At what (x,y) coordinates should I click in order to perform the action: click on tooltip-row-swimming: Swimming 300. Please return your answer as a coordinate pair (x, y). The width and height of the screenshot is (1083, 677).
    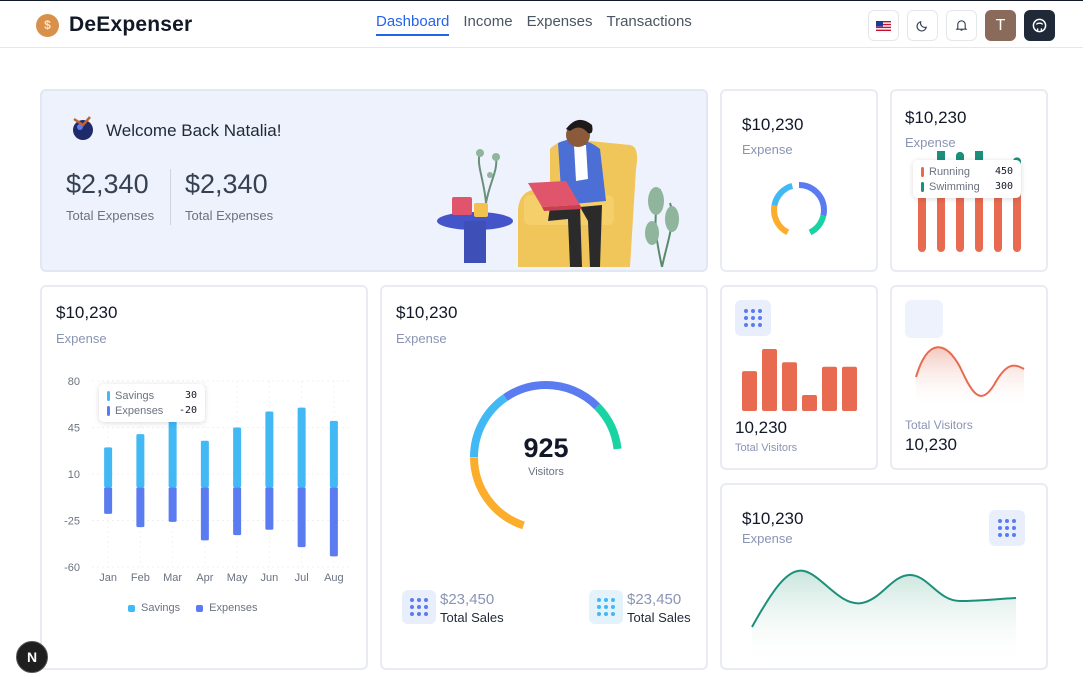
    Looking at the image, I should click on (967, 186).